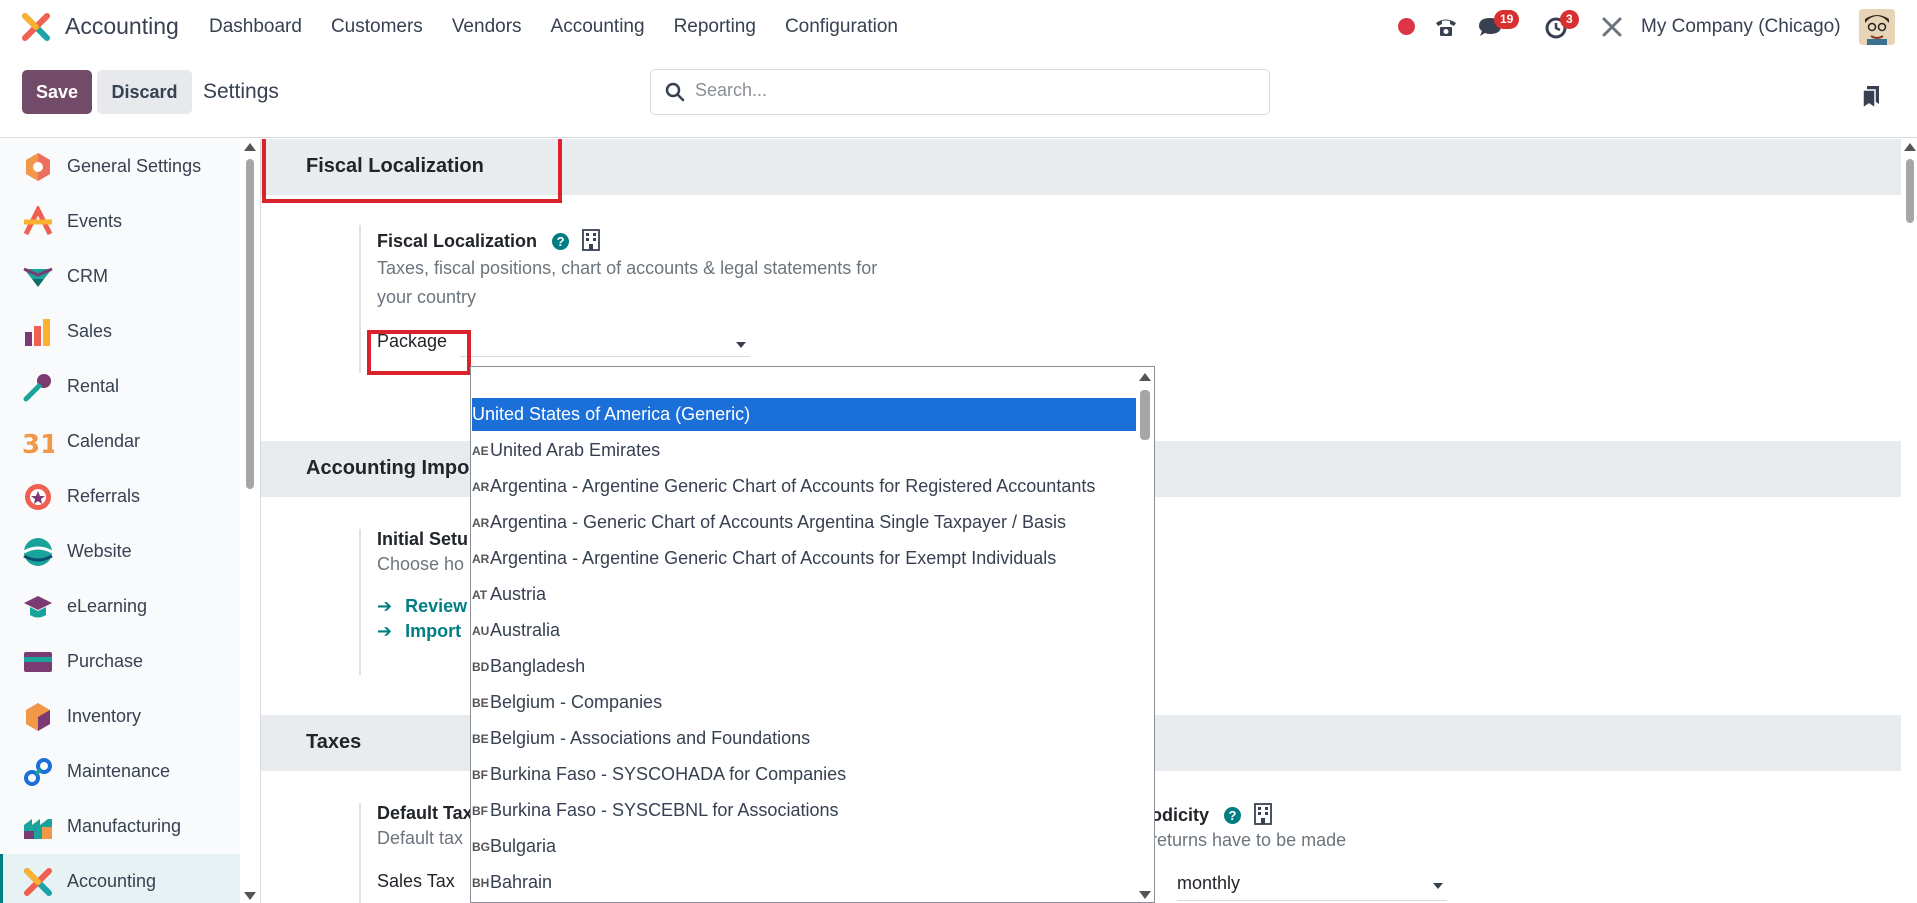  What do you see at coordinates (433, 631) in the screenshot?
I see `import-link: Import` at bounding box center [433, 631].